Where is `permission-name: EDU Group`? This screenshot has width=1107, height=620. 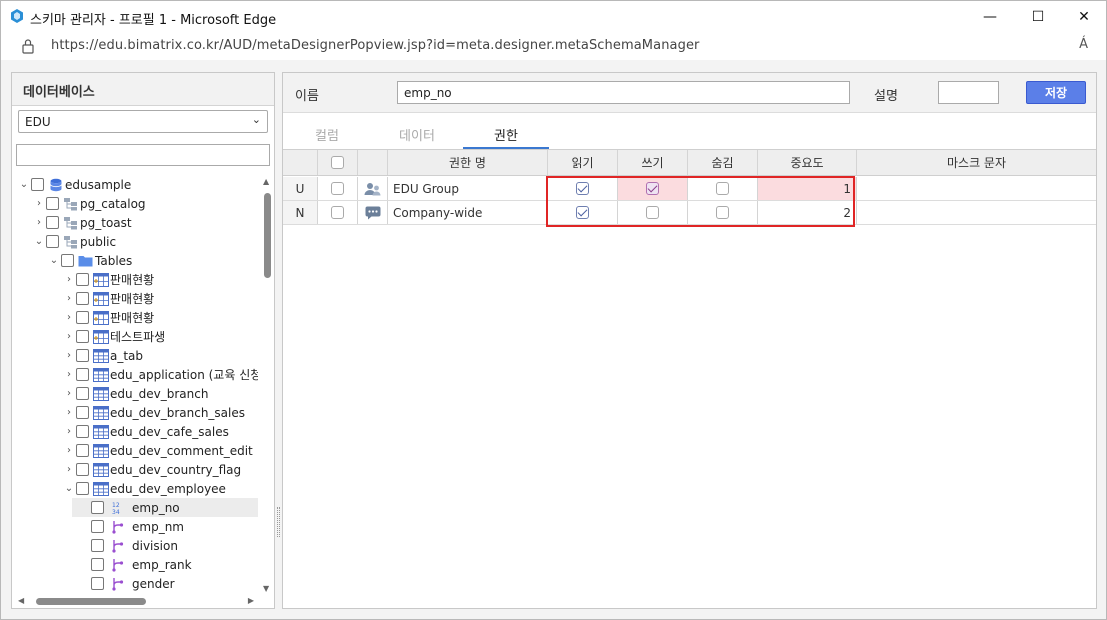
permission-name: EDU Group is located at coordinates (468, 188).